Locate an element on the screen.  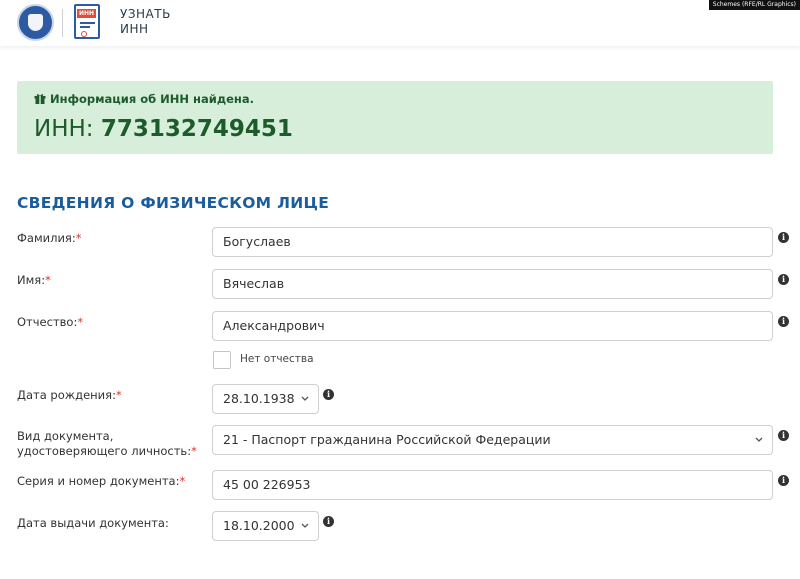
firstname-value: Вячеслав is located at coordinates (254, 283).